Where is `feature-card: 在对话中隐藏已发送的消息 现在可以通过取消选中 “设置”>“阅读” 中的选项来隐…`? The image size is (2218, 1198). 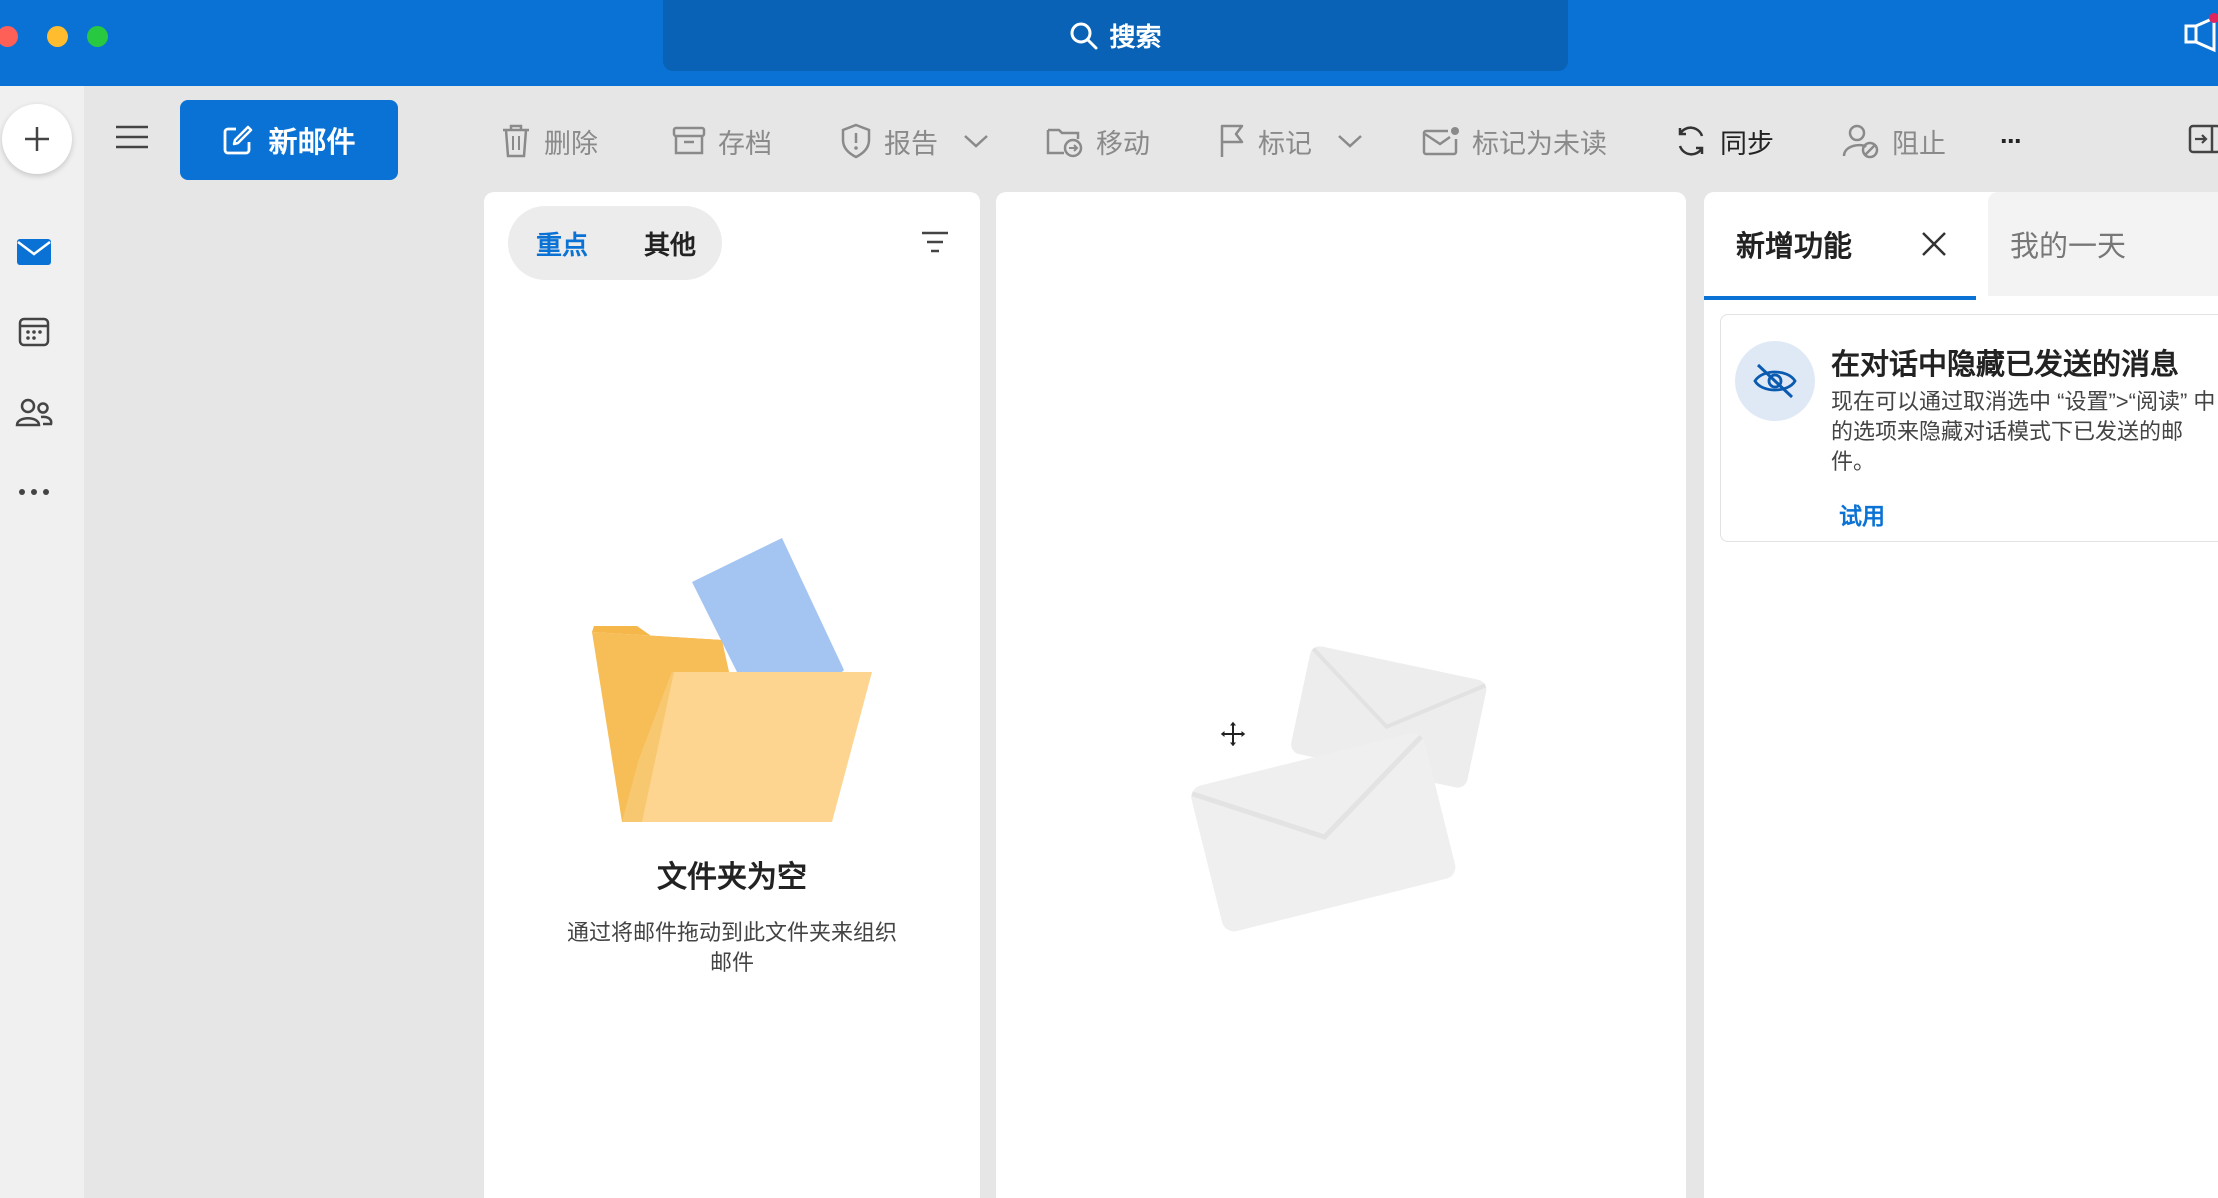 feature-card: 在对话中隐藏已发送的消息 现在可以通过取消选中 “设置”>“阅读” 中的选项来隐… is located at coordinates (1969, 428).